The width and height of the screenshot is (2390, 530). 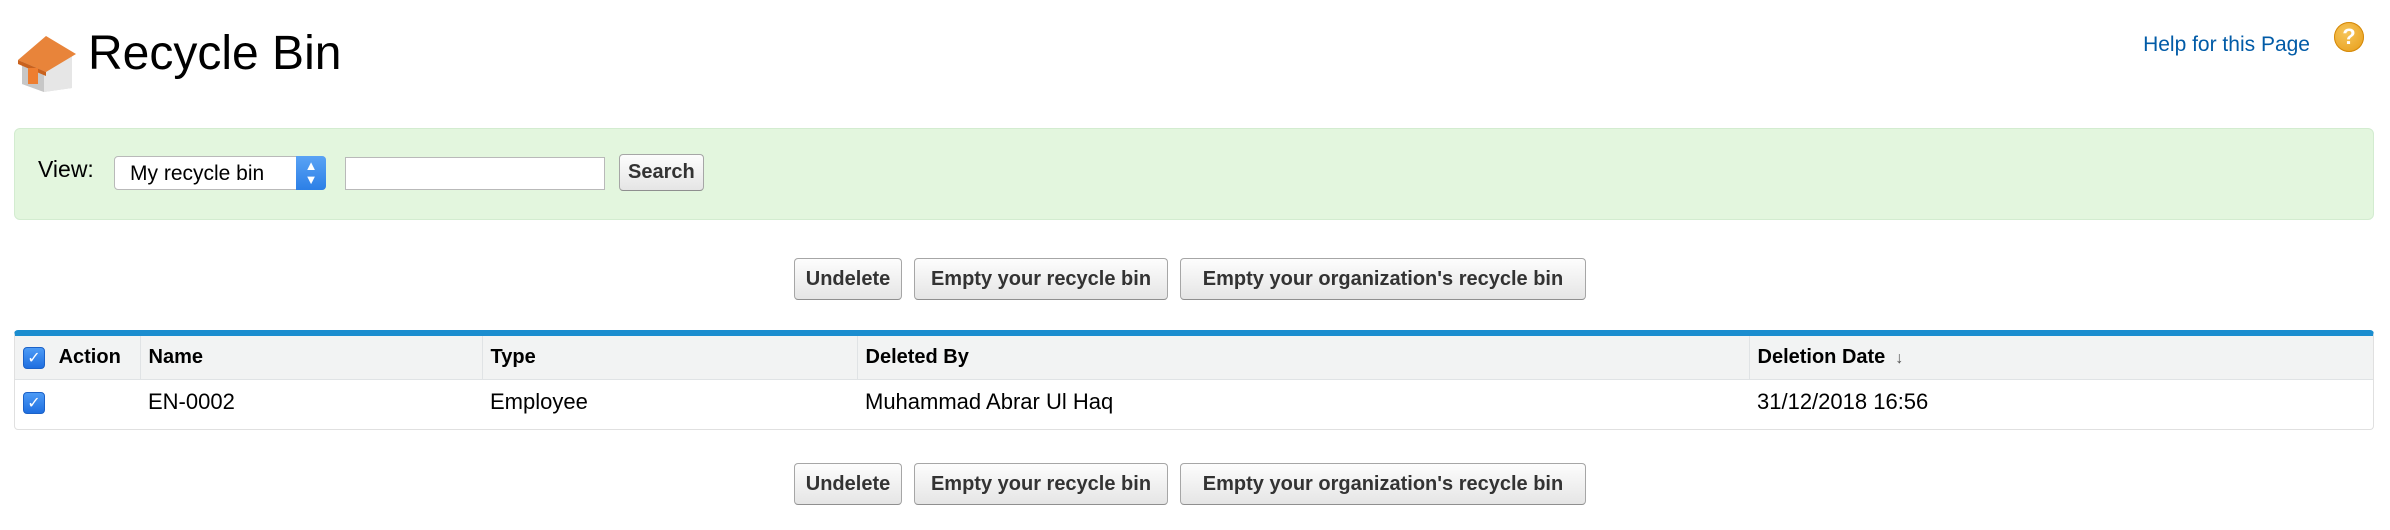 I want to click on column-action: ✓ Action, so click(x=77, y=358).